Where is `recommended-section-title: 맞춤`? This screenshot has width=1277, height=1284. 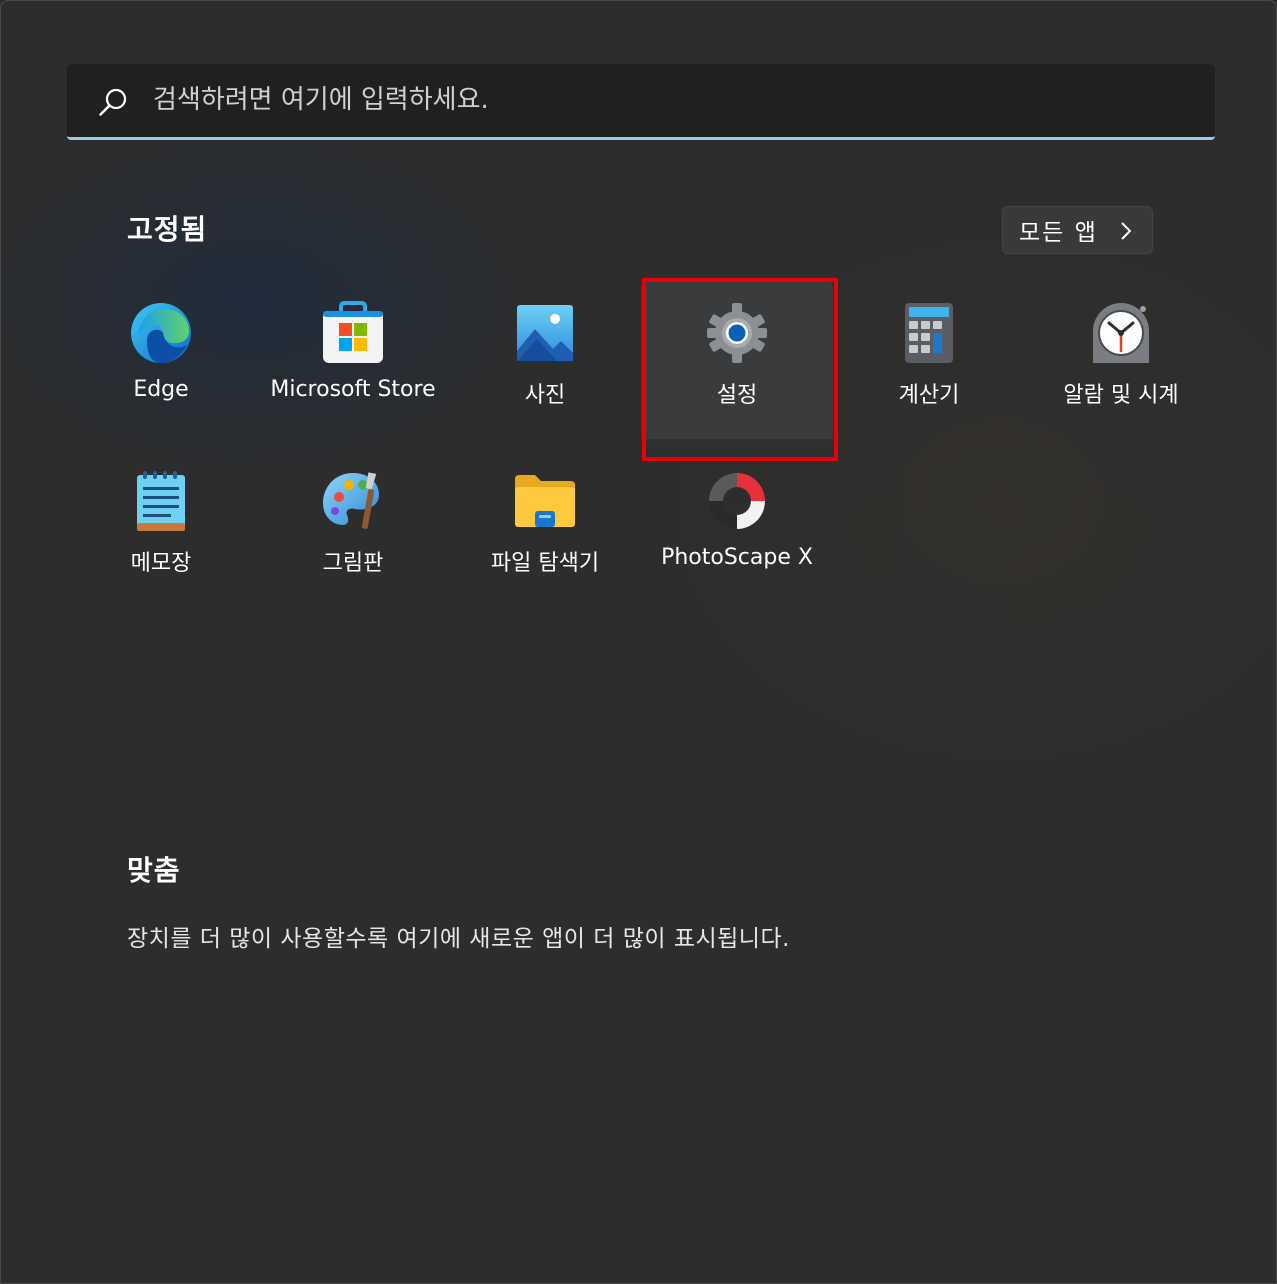 recommended-section-title: 맞춤 is located at coordinates (154, 870).